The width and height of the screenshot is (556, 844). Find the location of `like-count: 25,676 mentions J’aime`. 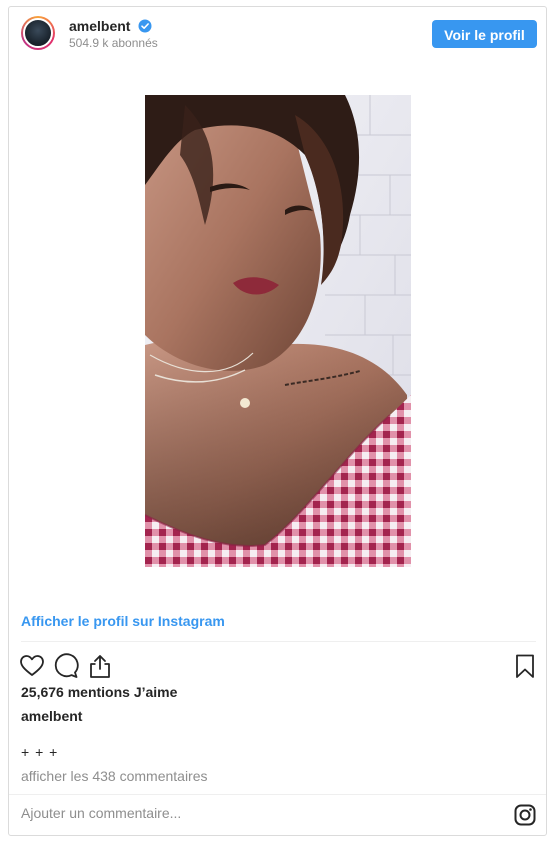

like-count: 25,676 mentions J’aime is located at coordinates (99, 692).